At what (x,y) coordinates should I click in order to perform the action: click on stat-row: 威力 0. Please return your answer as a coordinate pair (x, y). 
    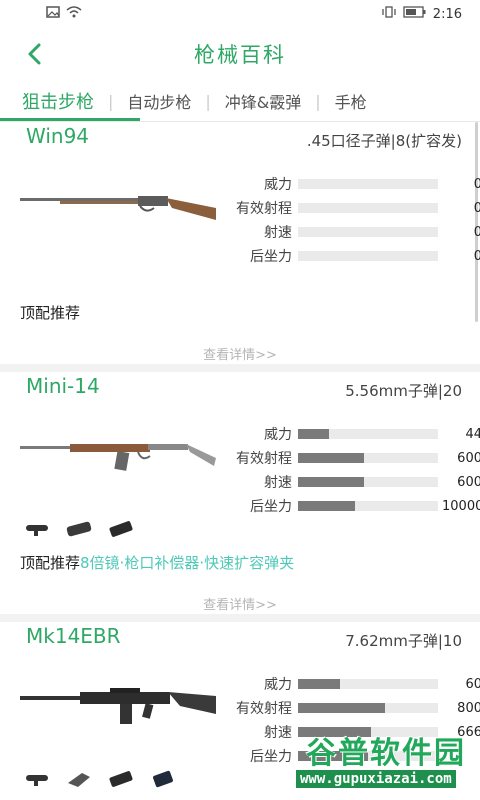
    Looking at the image, I should click on (351, 184).